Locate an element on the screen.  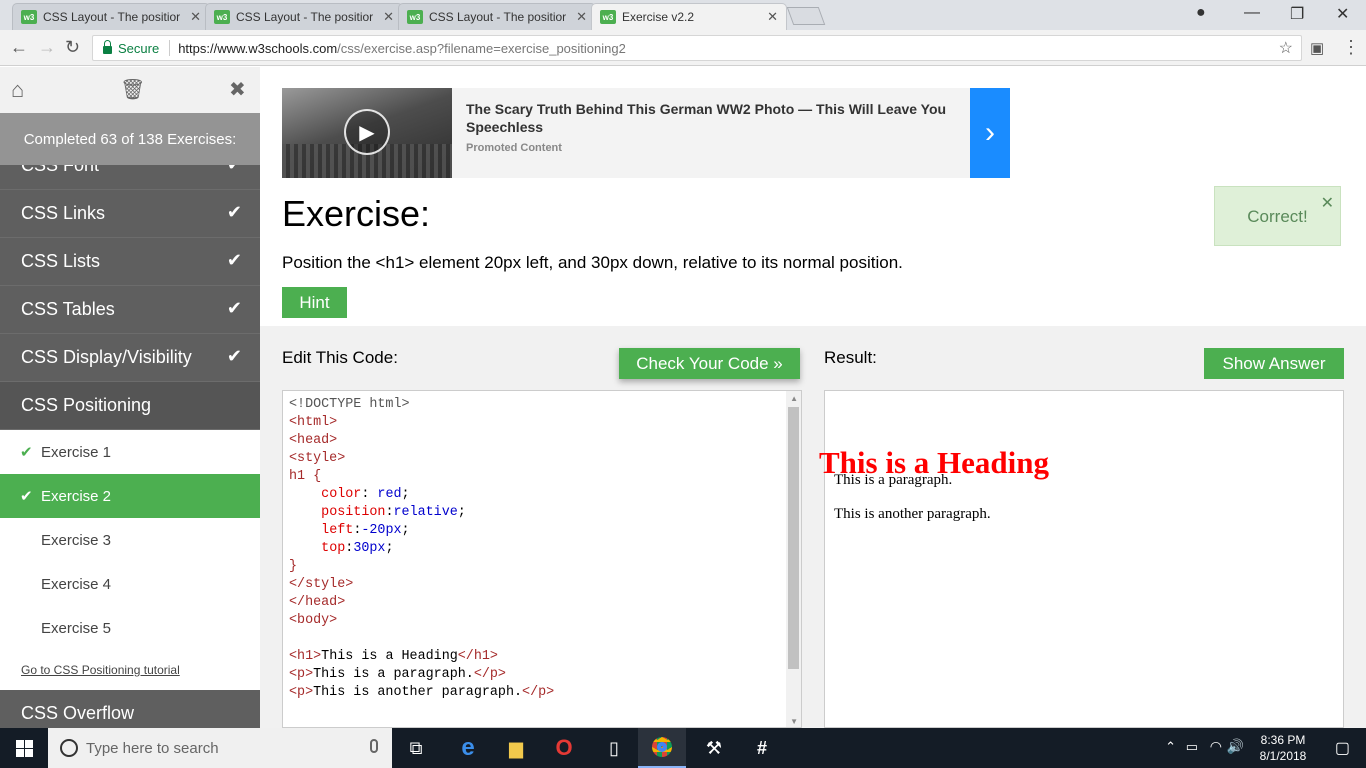
progress-text: Completed 63 of 138 Exercises: is located at coordinates (130, 139).